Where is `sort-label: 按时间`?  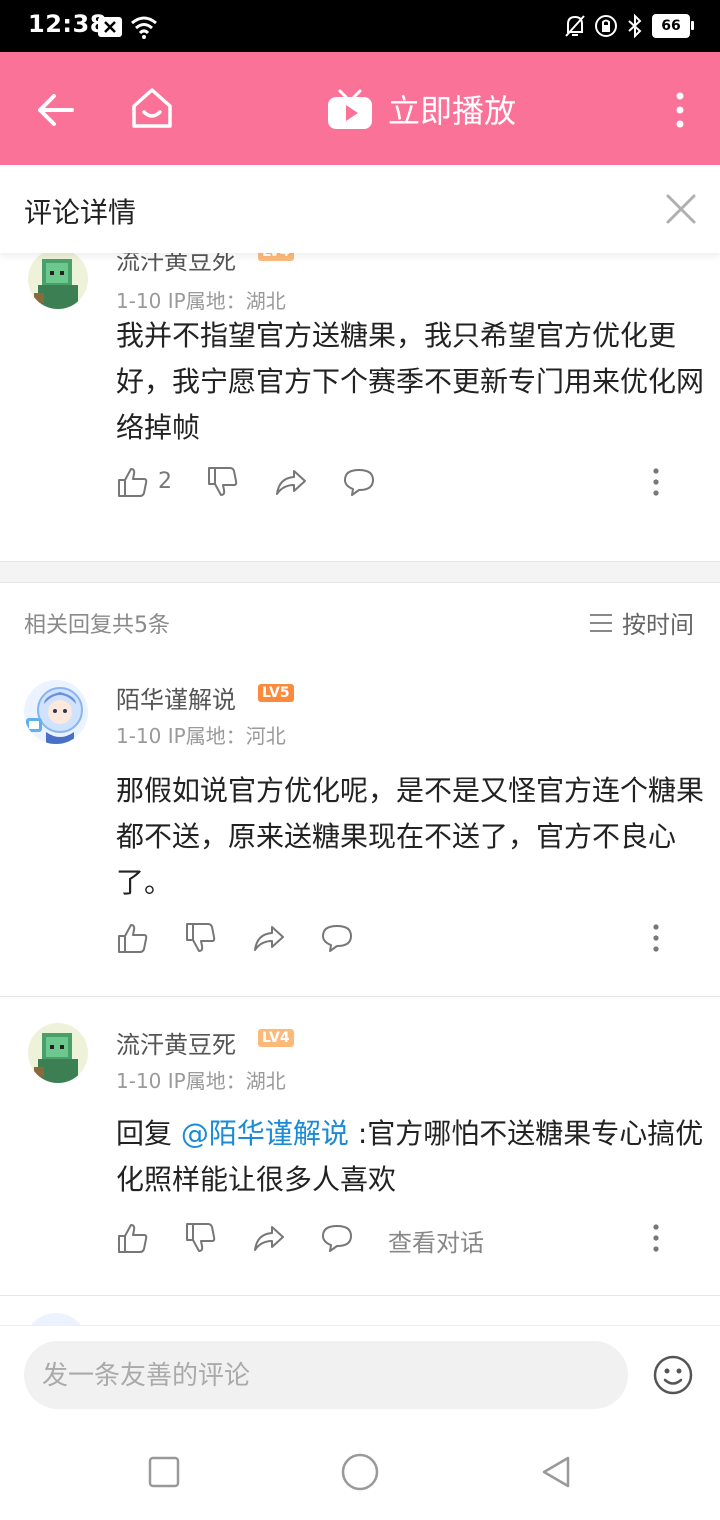
sort-label: 按时间 is located at coordinates (658, 625).